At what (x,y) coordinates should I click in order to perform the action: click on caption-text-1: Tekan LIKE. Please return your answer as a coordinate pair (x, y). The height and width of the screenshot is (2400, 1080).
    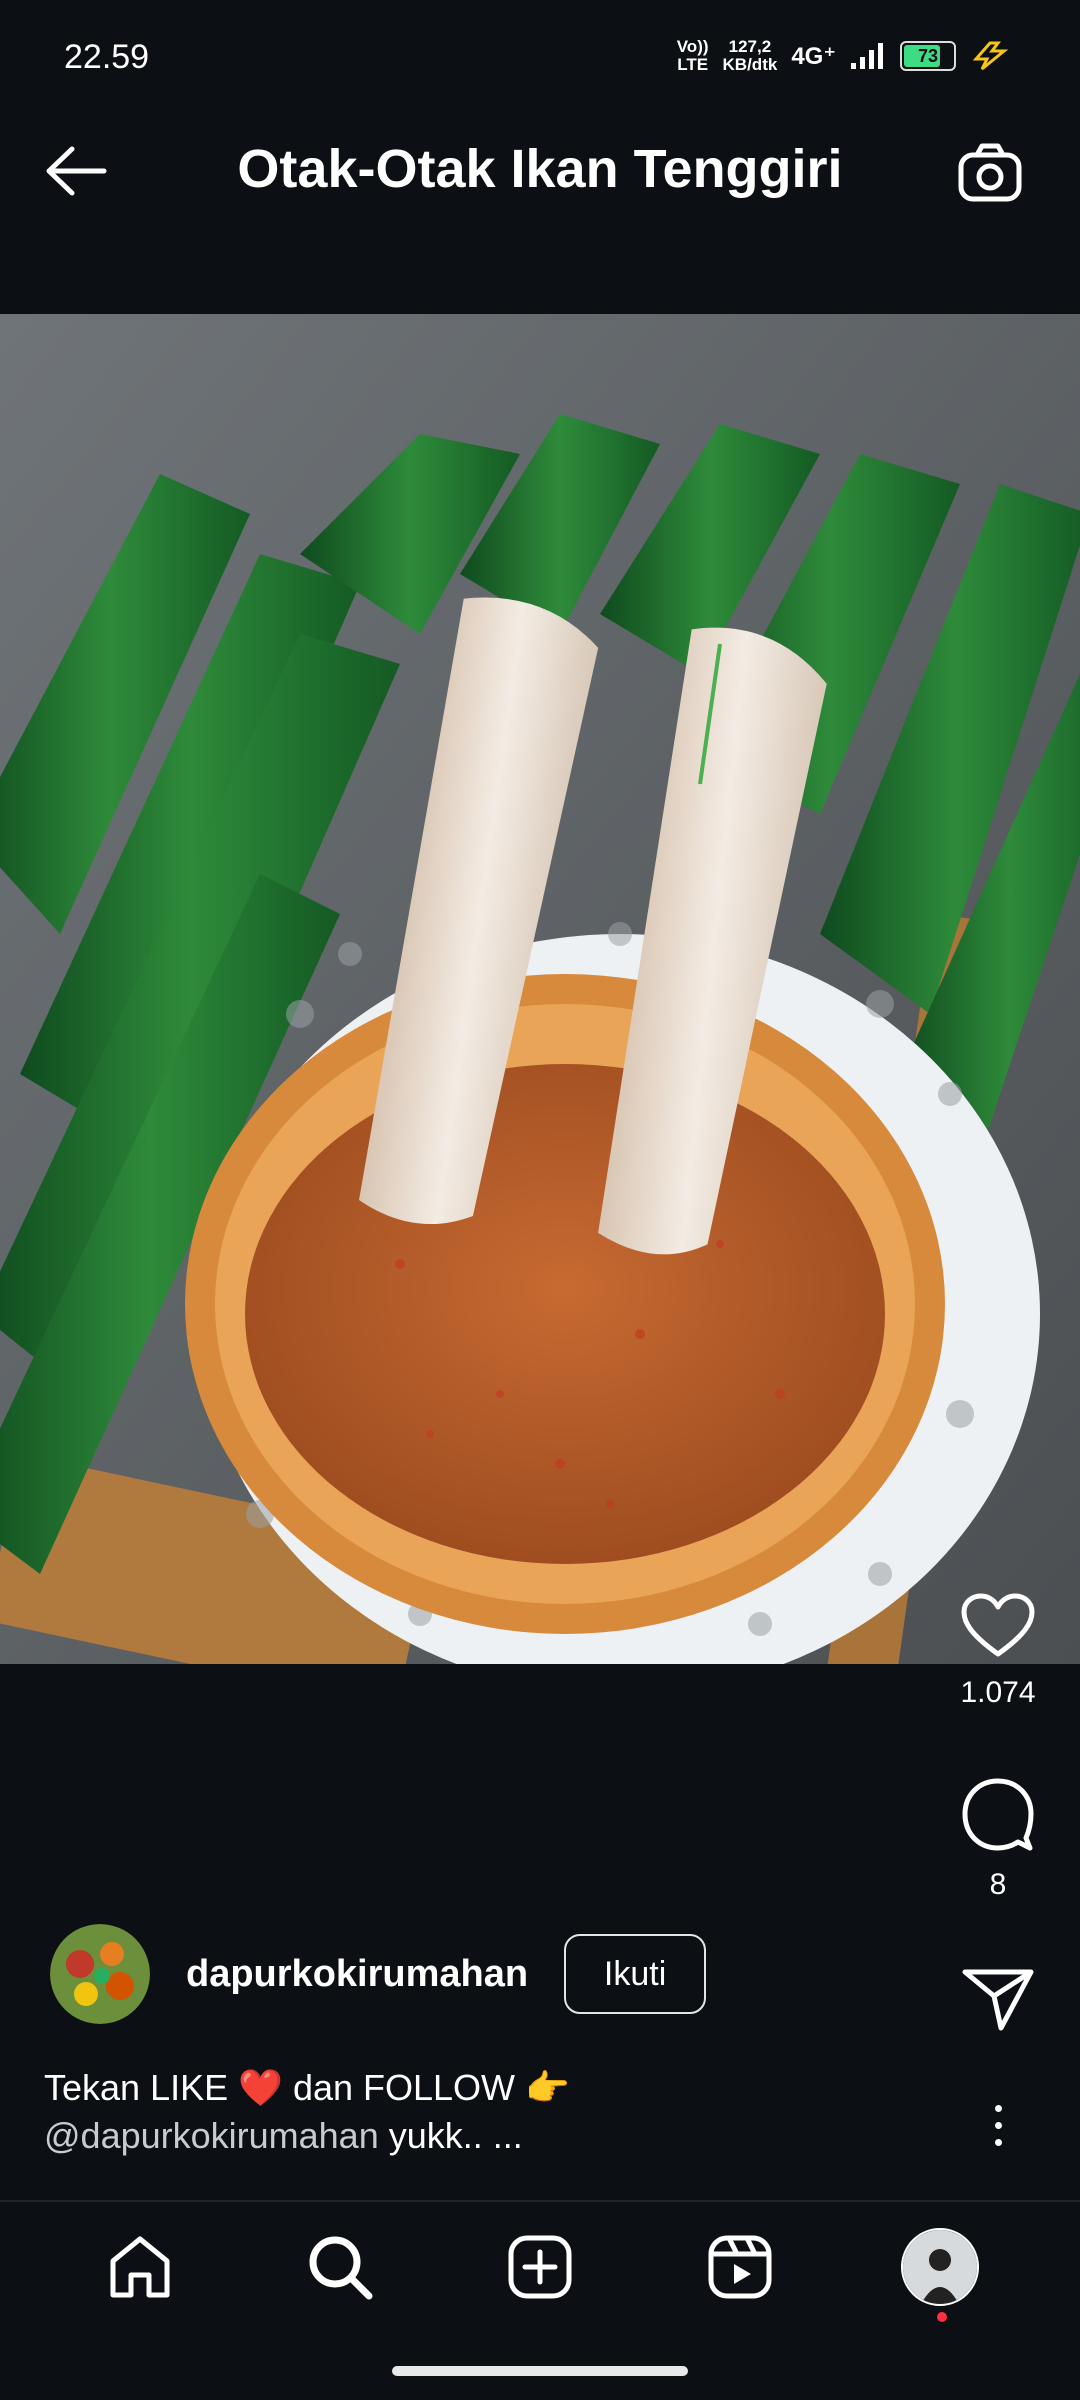
    Looking at the image, I should click on (141, 2087).